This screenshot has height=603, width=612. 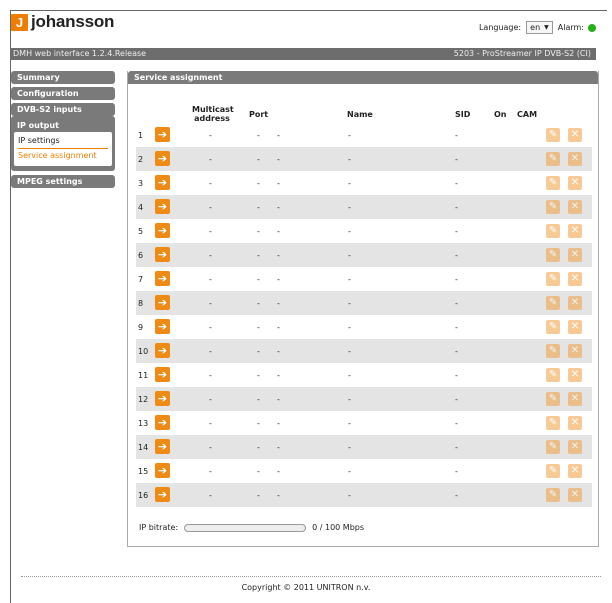 What do you see at coordinates (63, 77) in the screenshot?
I see `sidebar-item-summary: Summary` at bounding box center [63, 77].